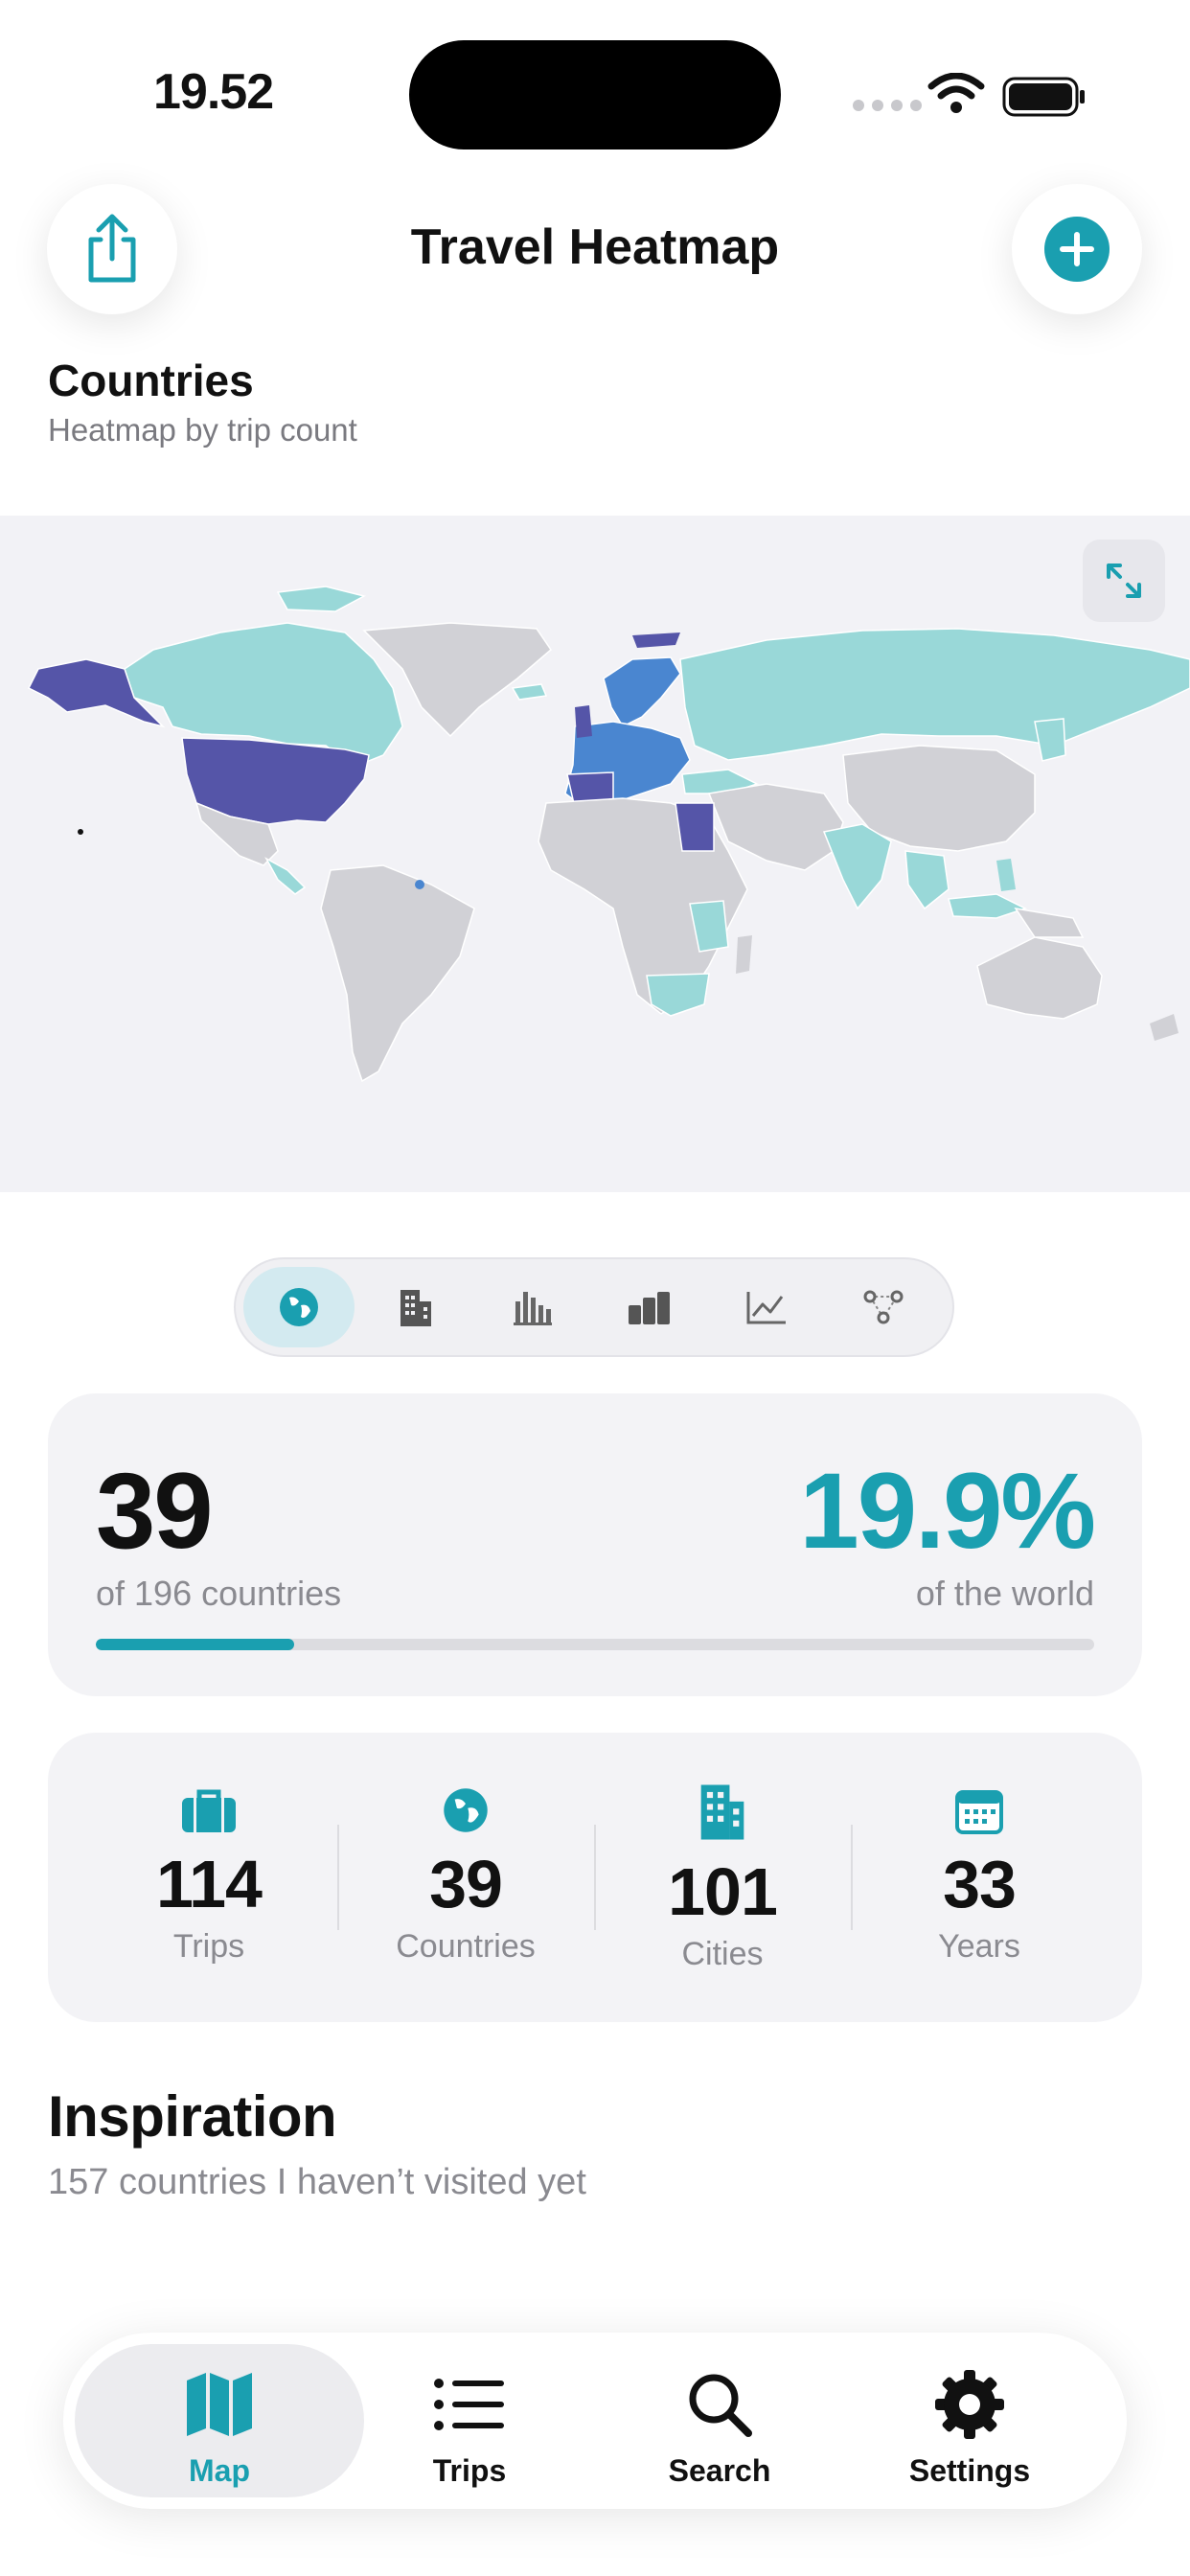 This screenshot has width=1190, height=2576. I want to click on network-icon, so click(884, 1307).